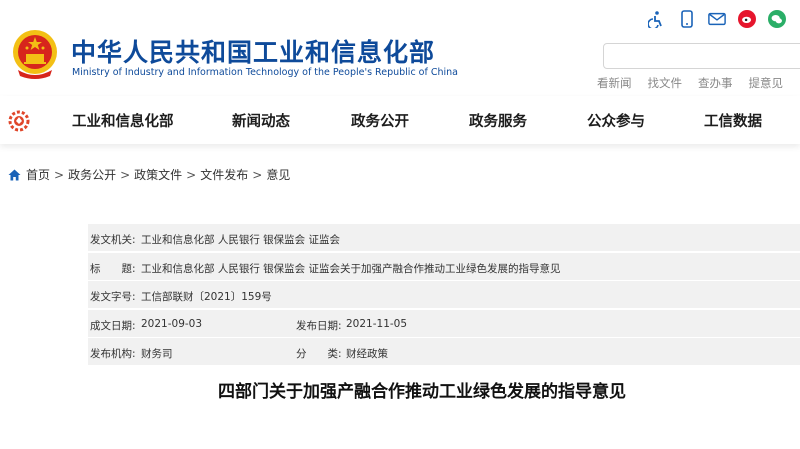  I want to click on docno-value: 工信部联财〔2021〕159号, so click(206, 297).